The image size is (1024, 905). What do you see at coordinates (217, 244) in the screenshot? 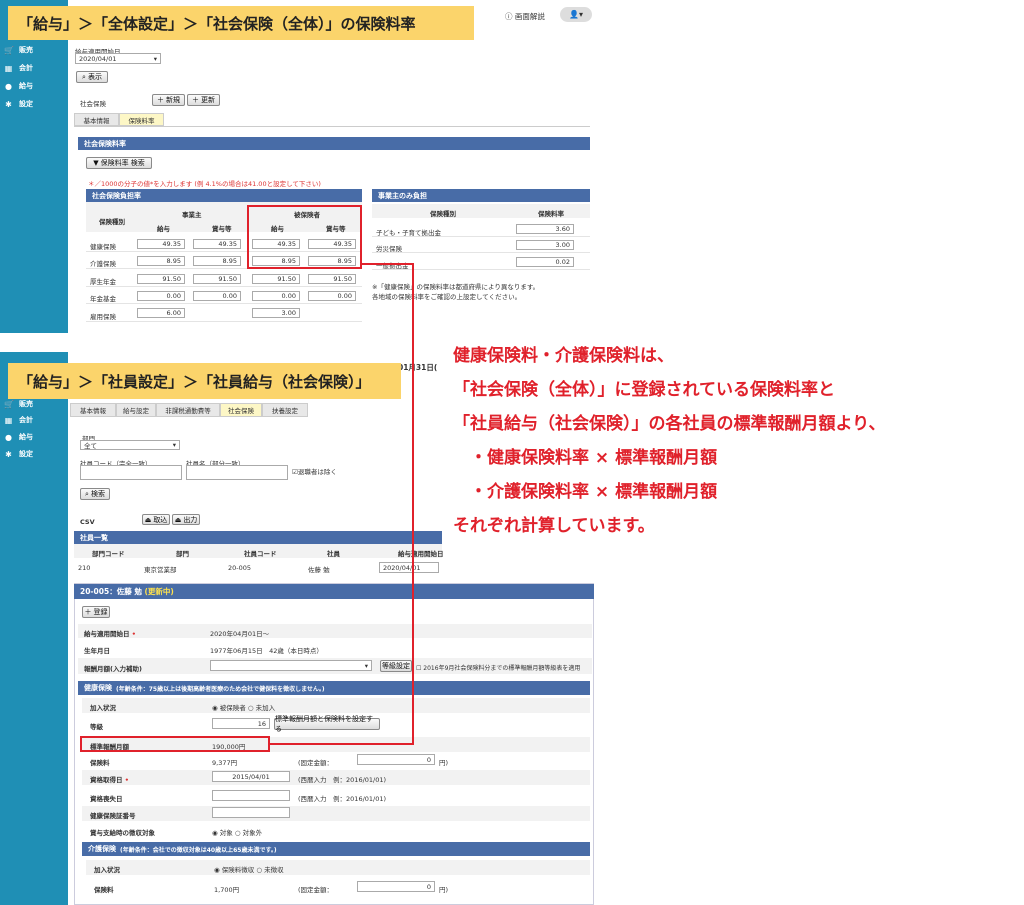
I see `rate-health-emp-bonus: 49.35` at bounding box center [217, 244].